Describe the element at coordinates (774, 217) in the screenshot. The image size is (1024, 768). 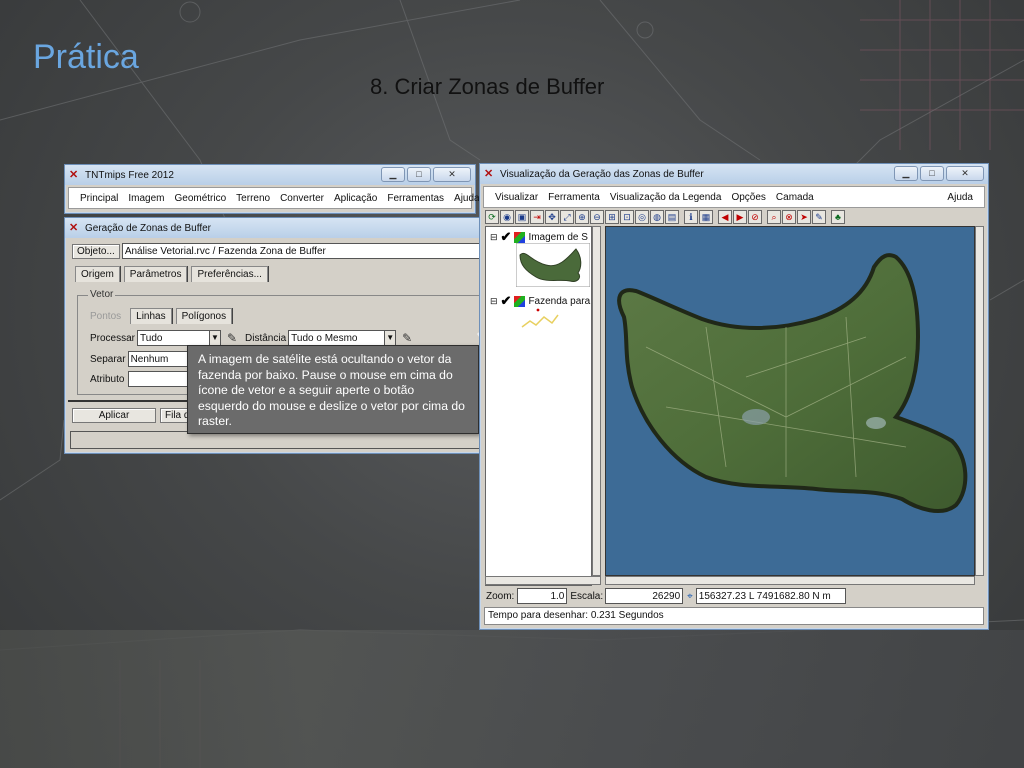
I see `search-icon: ⌕` at that location.